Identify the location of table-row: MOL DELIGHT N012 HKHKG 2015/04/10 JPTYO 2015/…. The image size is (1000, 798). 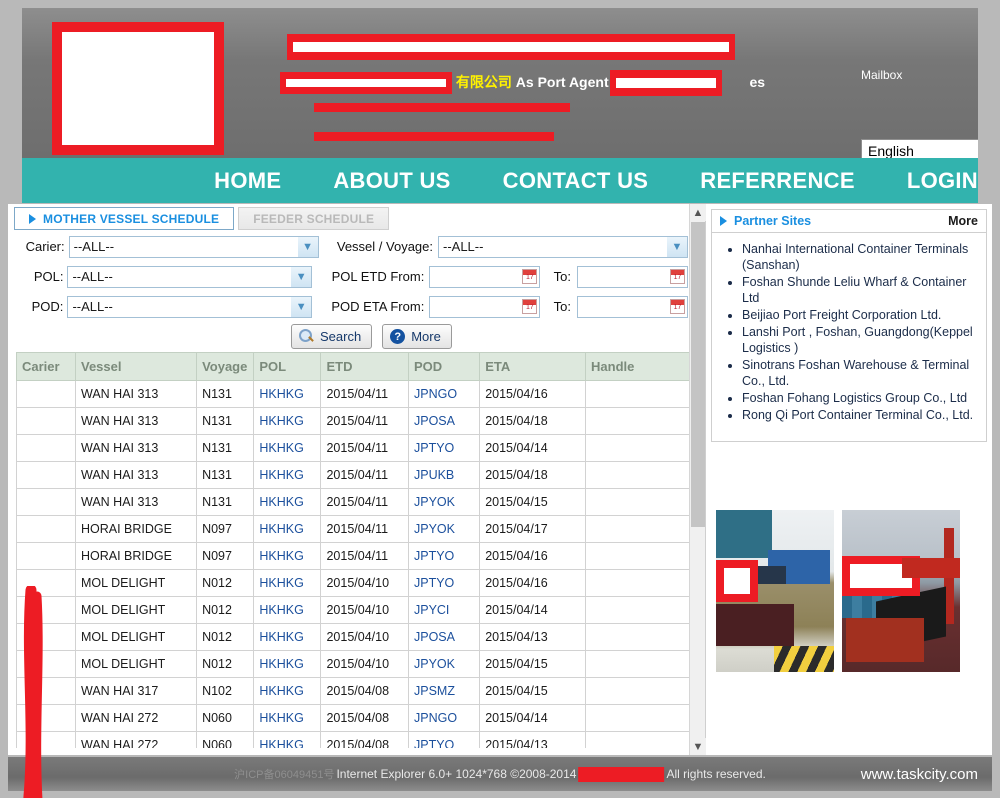
(357, 583).